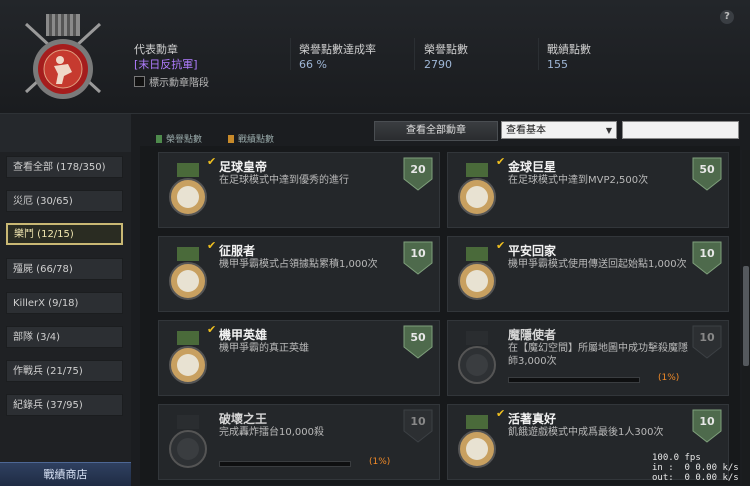 This screenshot has width=750, height=486. Describe the element at coordinates (64, 371) in the screenshot. I see `sidebar-item-combat: 作戰兵 (21/75)` at that location.